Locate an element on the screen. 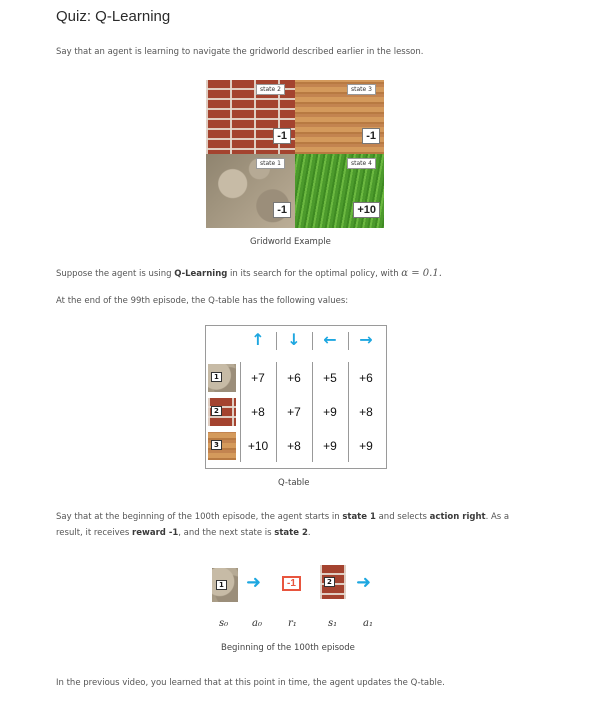  gridworld-cell-state-4: state 4 +10 is located at coordinates (339, 191).